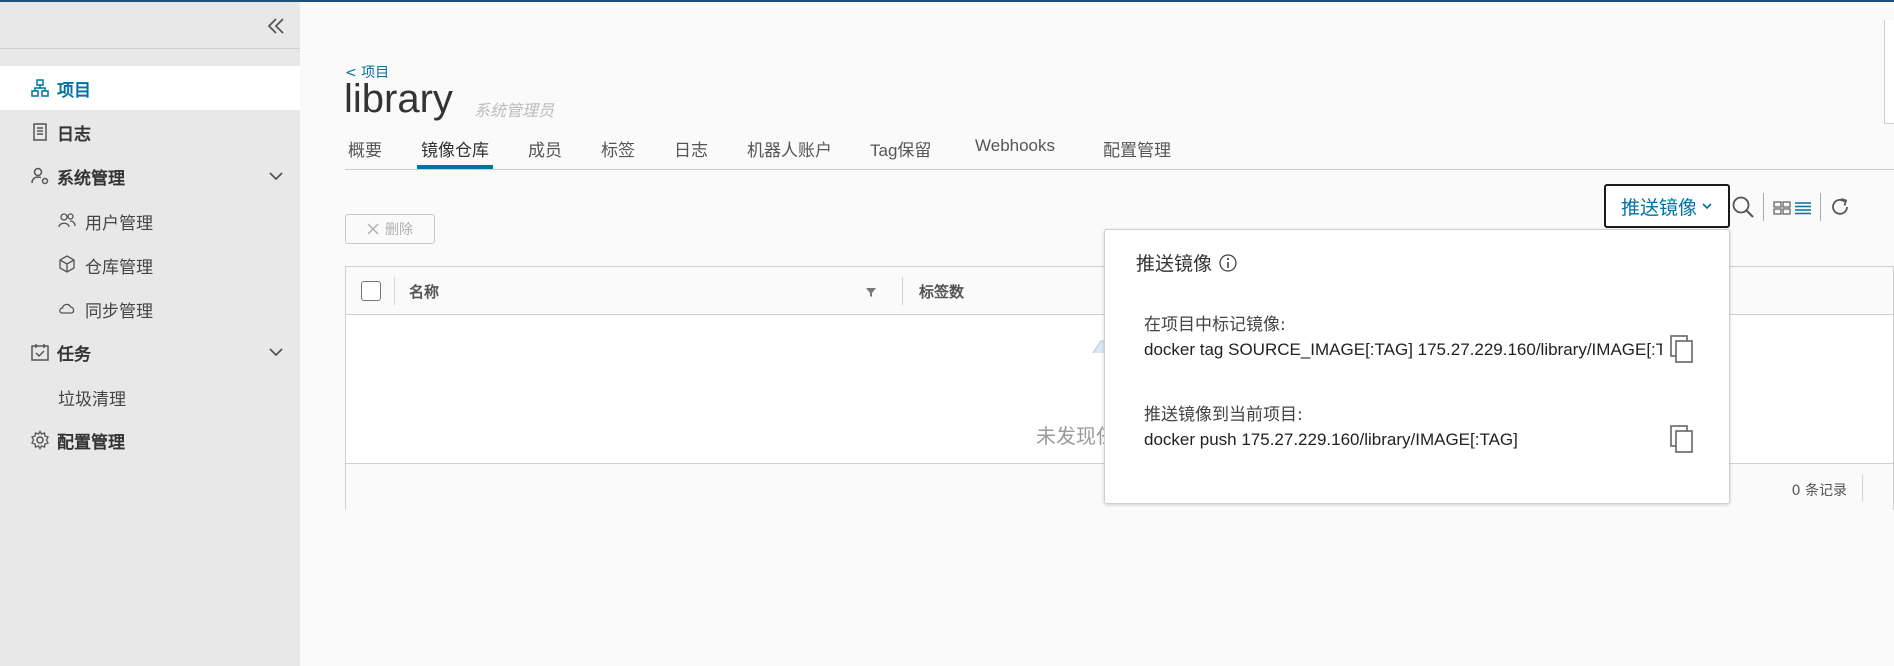 This screenshot has width=1894, height=666. I want to click on double-chevron-left-icon, so click(276, 26).